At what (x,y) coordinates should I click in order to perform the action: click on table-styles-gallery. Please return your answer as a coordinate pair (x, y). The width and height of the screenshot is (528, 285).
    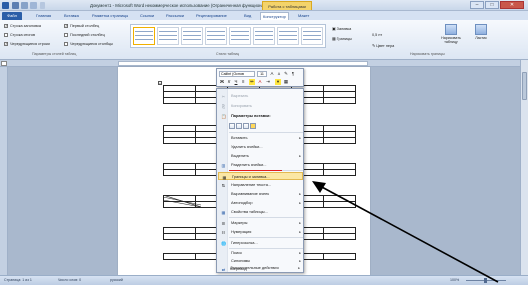
    Looking at the image, I should click on (228, 36).